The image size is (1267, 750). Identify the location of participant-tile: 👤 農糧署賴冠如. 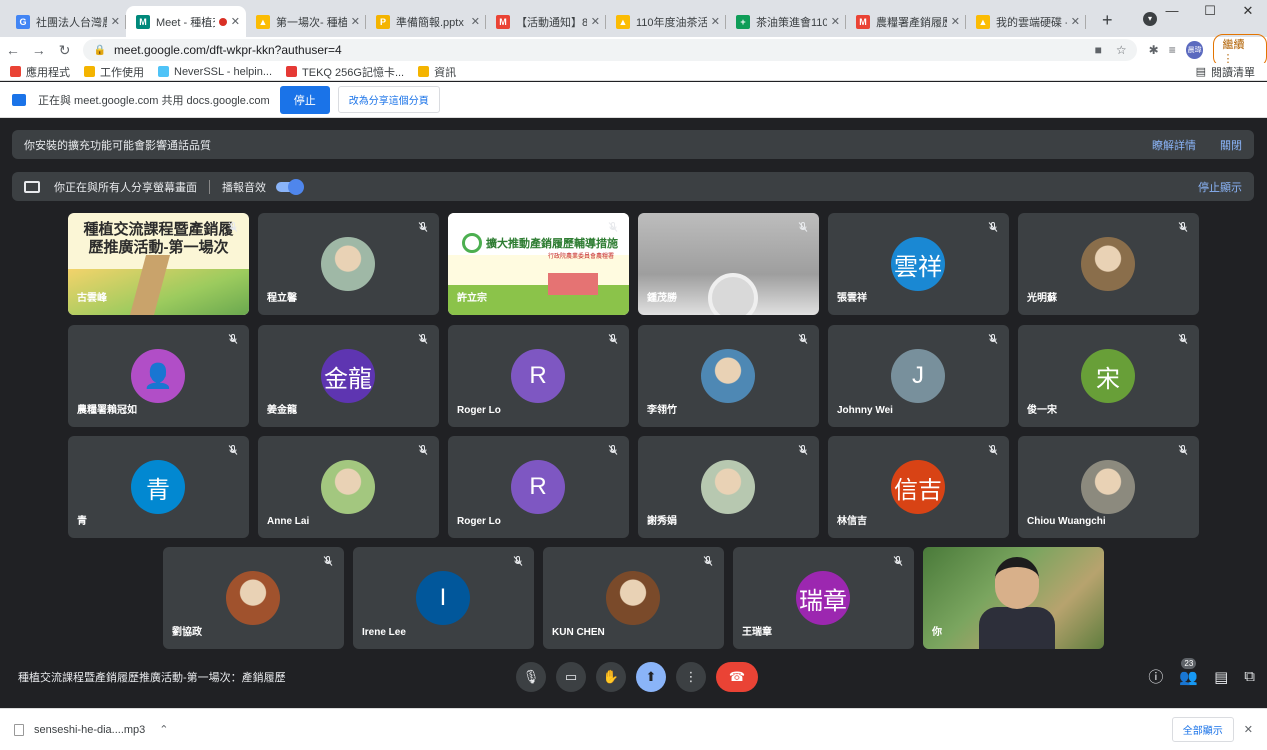
(158, 376).